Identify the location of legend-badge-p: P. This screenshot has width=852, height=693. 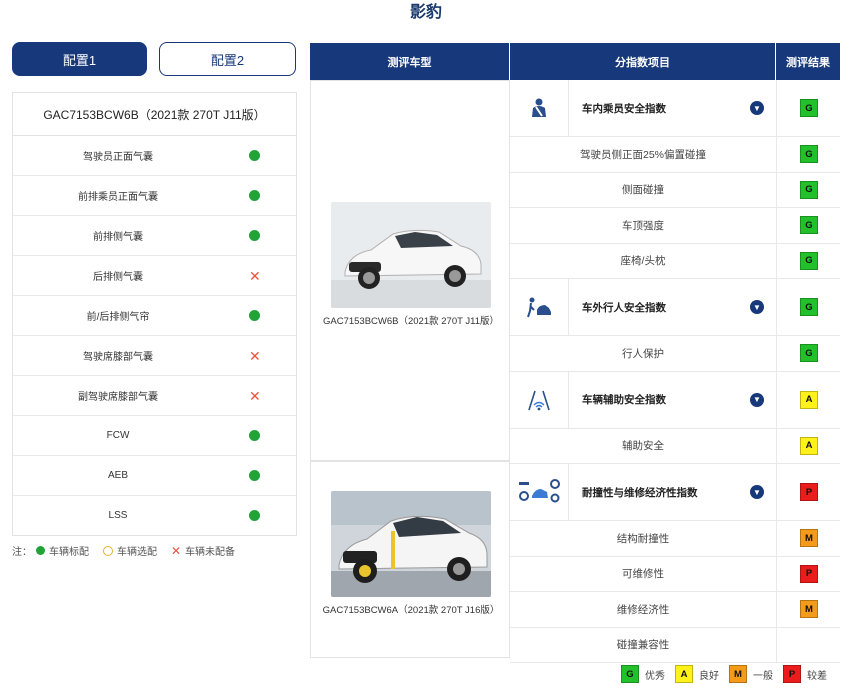
(792, 674).